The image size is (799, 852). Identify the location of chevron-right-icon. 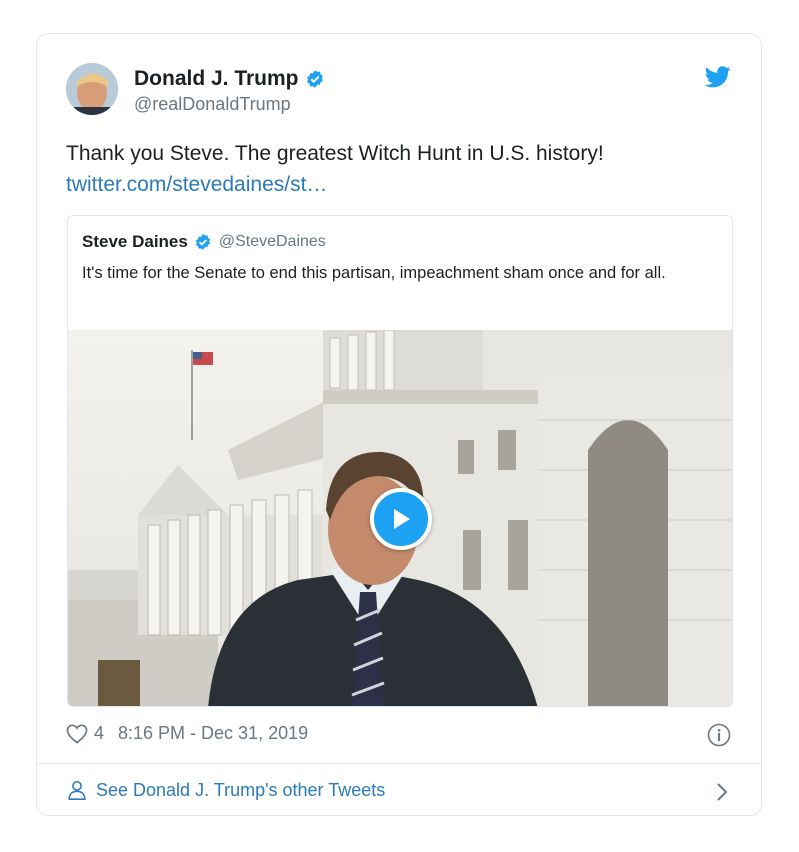
(722, 792).